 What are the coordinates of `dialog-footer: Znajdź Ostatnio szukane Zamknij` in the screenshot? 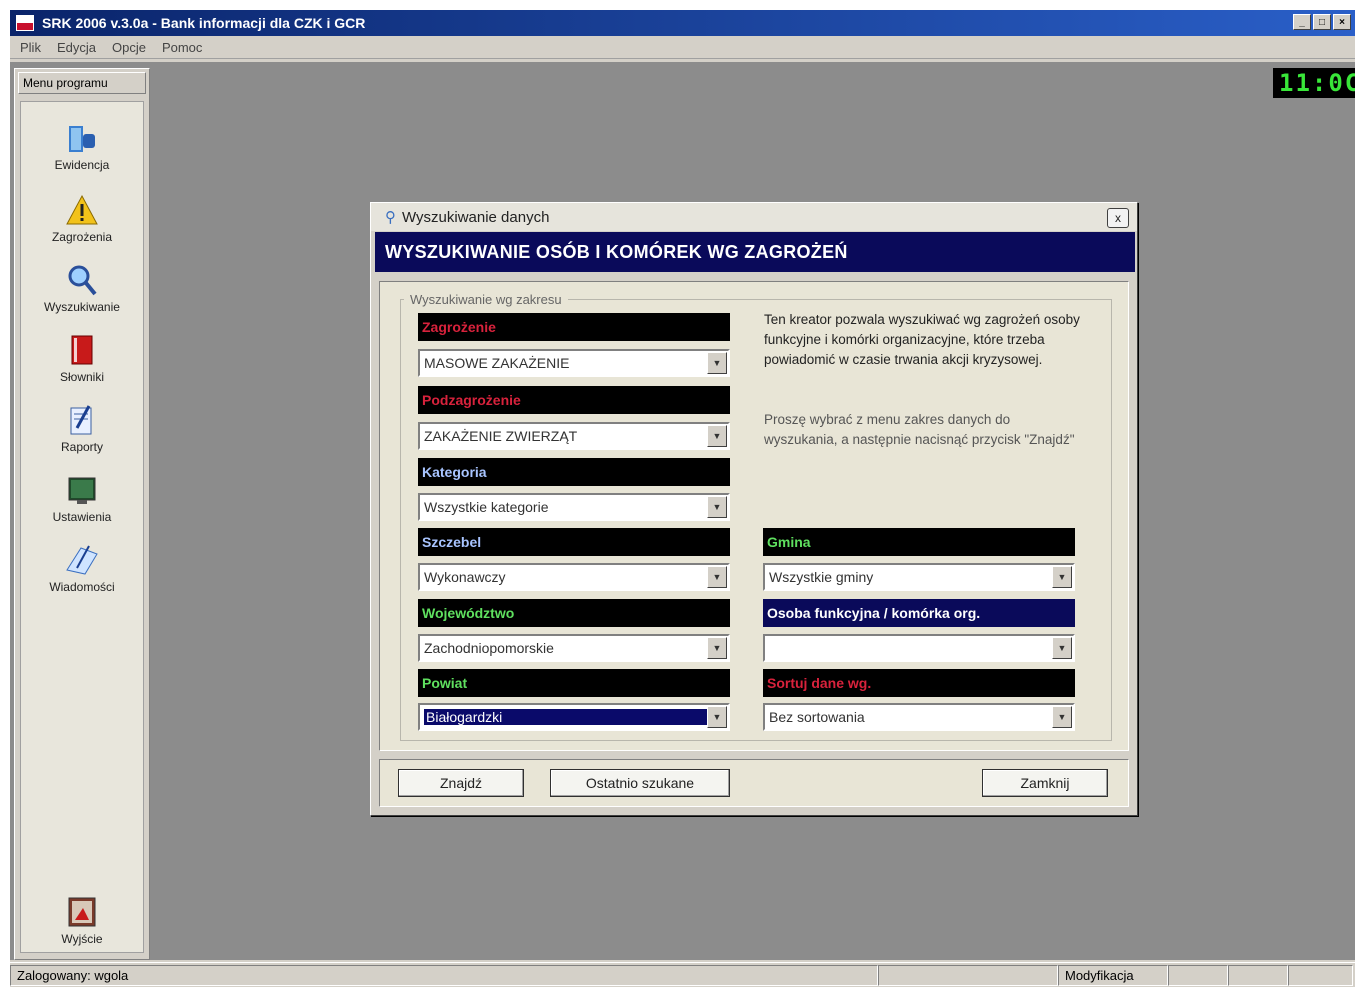 It's located at (754, 783).